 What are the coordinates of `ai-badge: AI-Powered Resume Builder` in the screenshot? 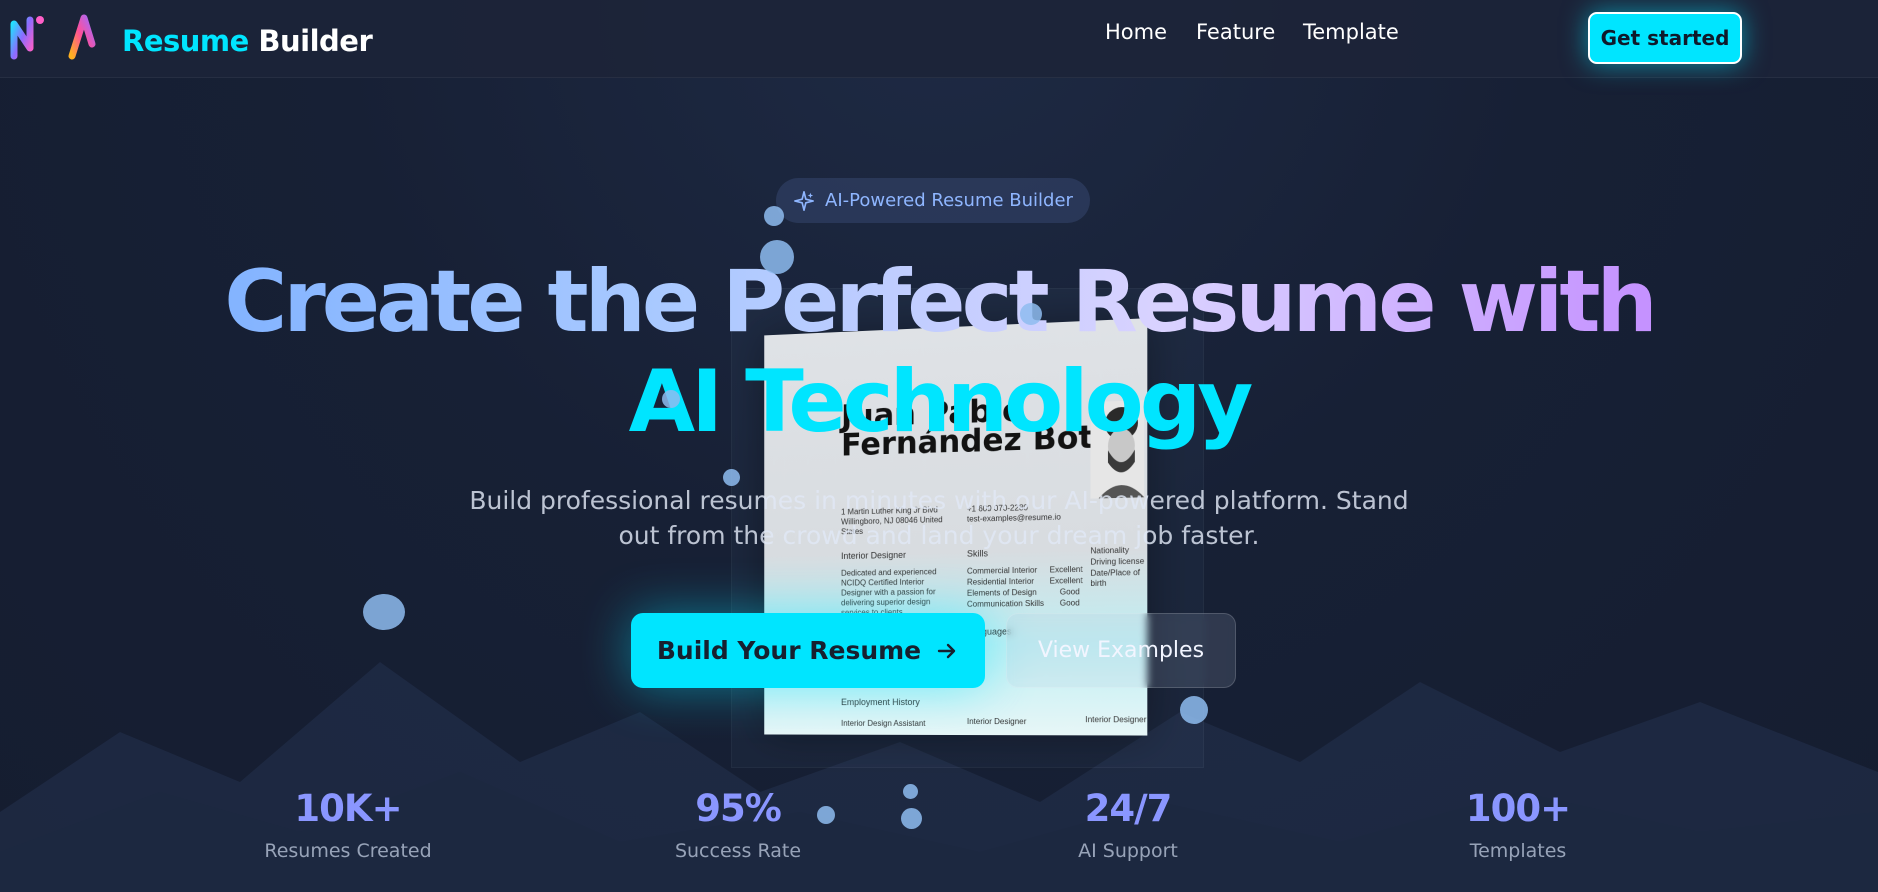 It's located at (933, 200).